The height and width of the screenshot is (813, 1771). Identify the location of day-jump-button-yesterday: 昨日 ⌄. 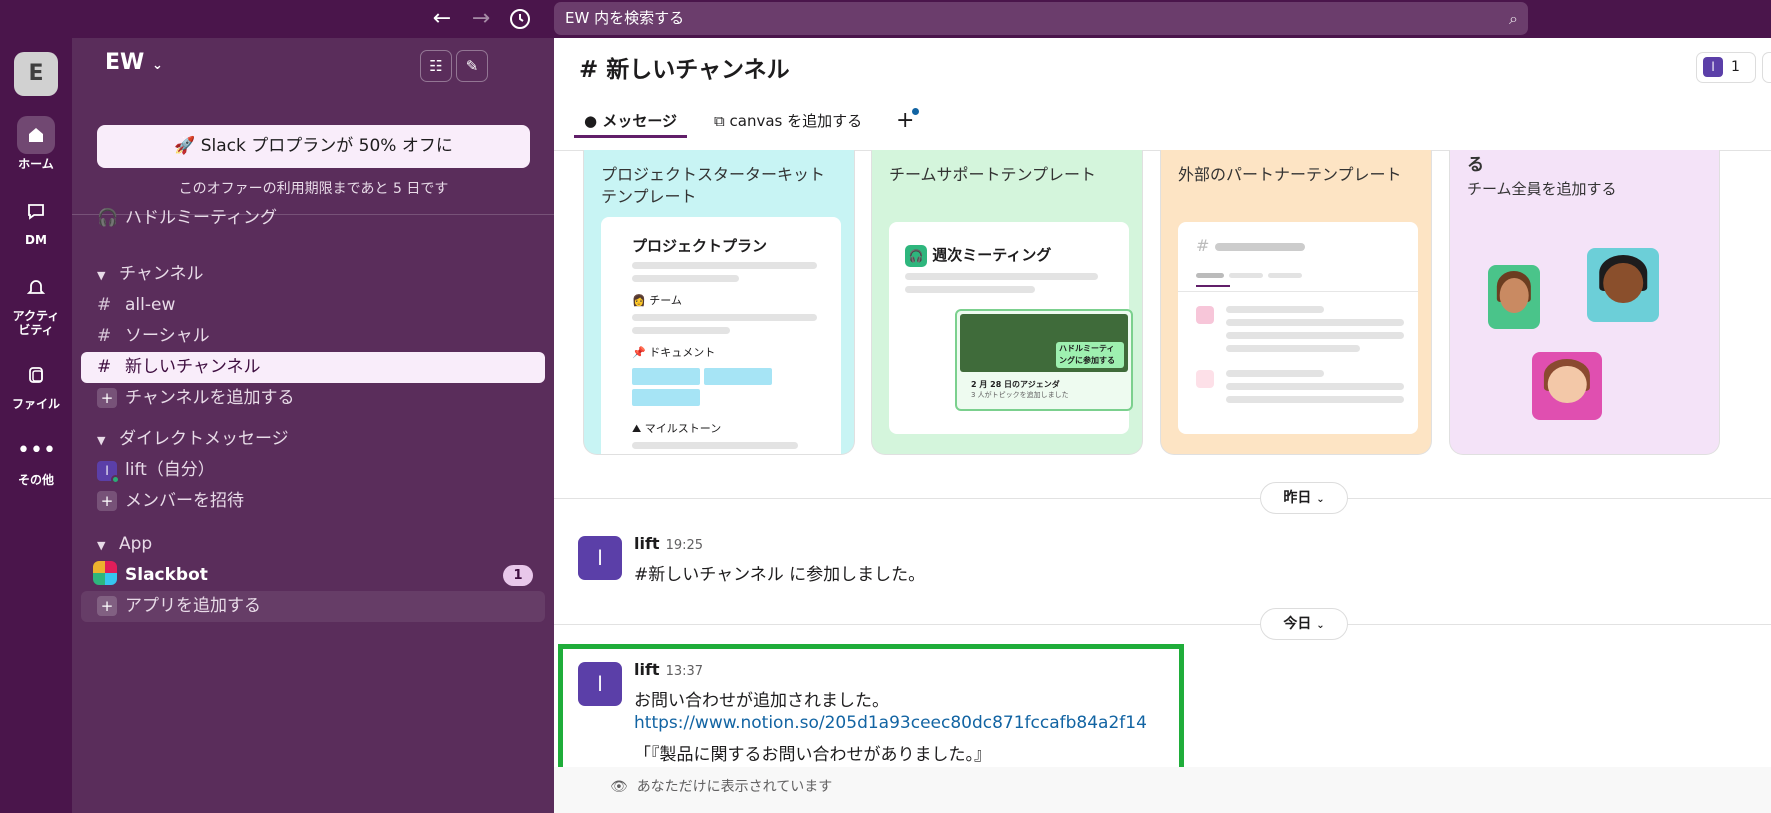
(1304, 498).